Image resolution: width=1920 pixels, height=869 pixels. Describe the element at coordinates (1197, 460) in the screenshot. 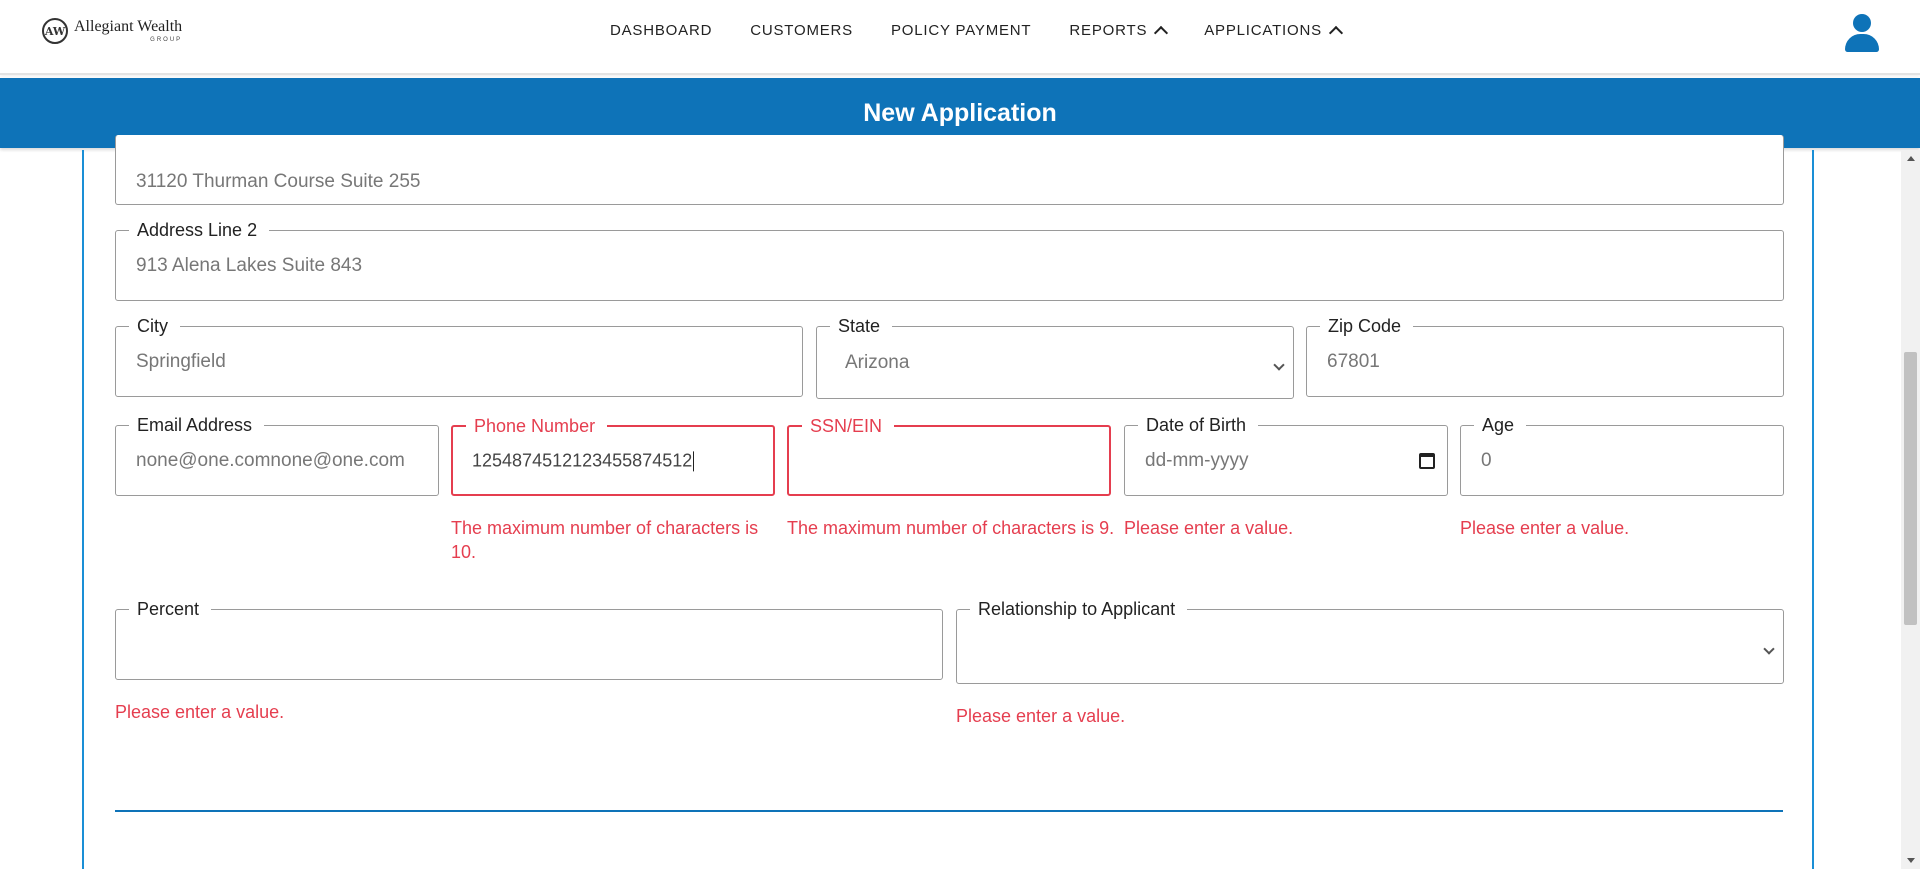

I see `date-of-birth-placeholder: dd-mm-yyyy` at that location.